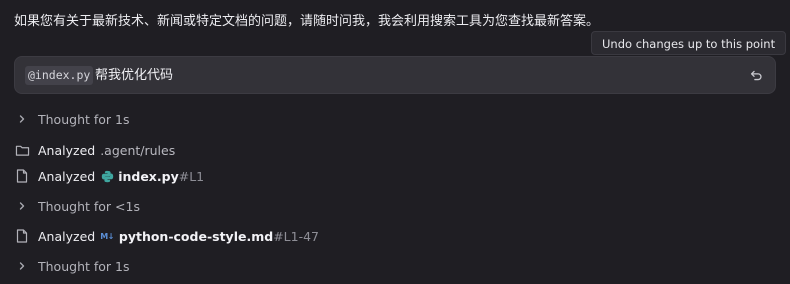  I want to click on analyzed-step: Analyzed .agent/rules, so click(94, 150).